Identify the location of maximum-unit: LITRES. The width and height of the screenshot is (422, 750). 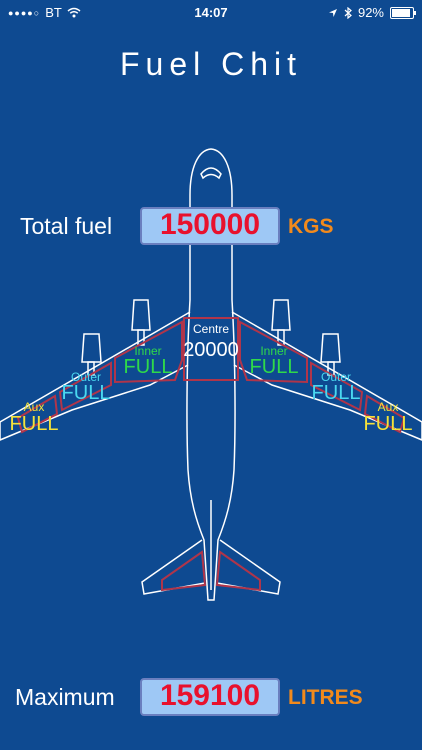
(325, 698).